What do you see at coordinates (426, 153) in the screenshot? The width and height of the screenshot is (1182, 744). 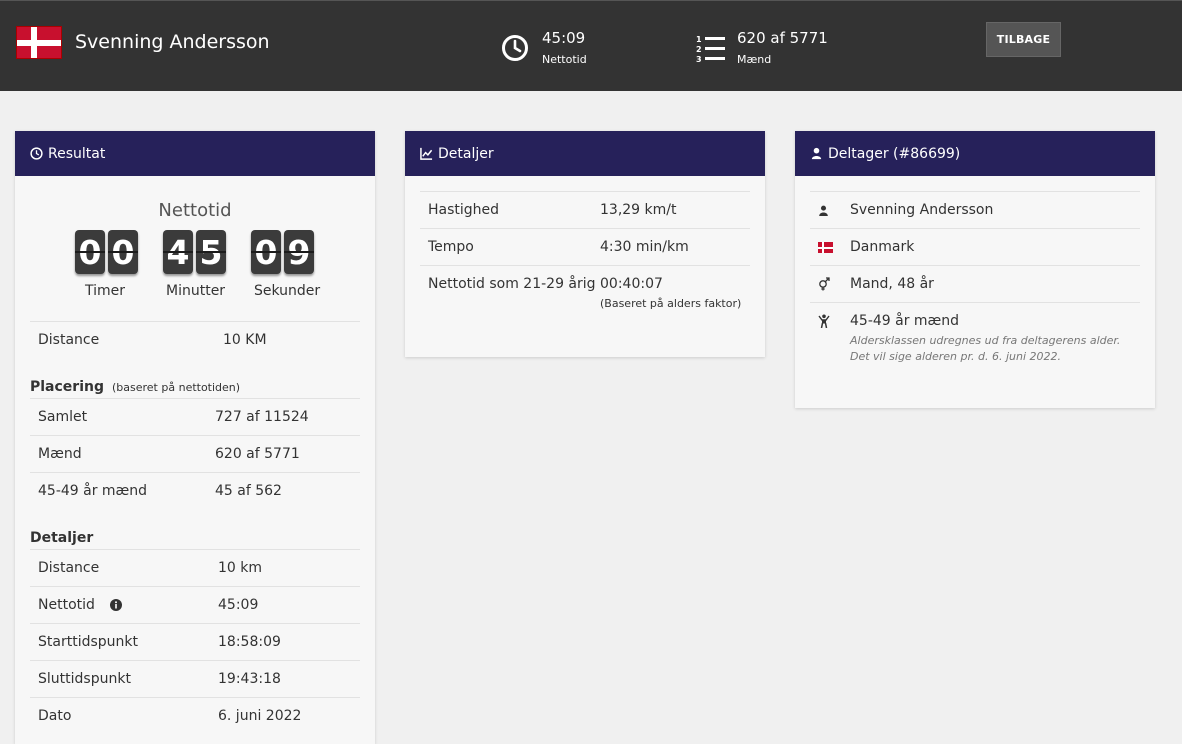 I see `line-chart-icon` at bounding box center [426, 153].